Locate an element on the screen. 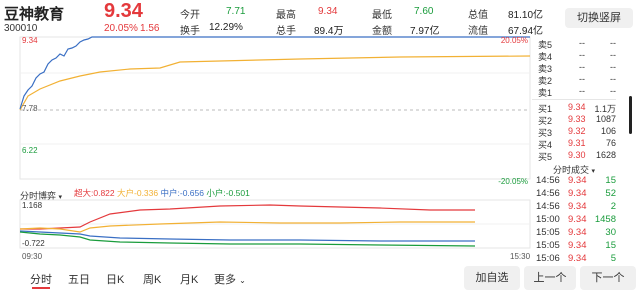 The image size is (640, 296). legend-large: 大户-0.336 is located at coordinates (138, 193).